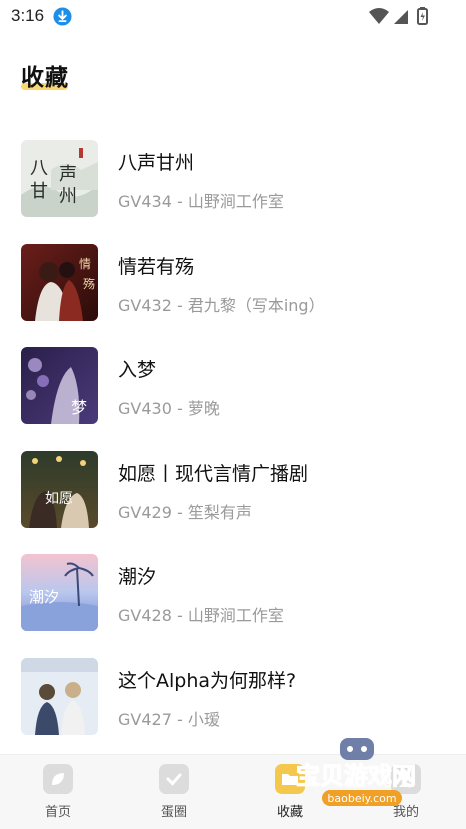 The image size is (466, 829). I want to click on item-title: 如愿丨现代言情广播剧, so click(213, 473).